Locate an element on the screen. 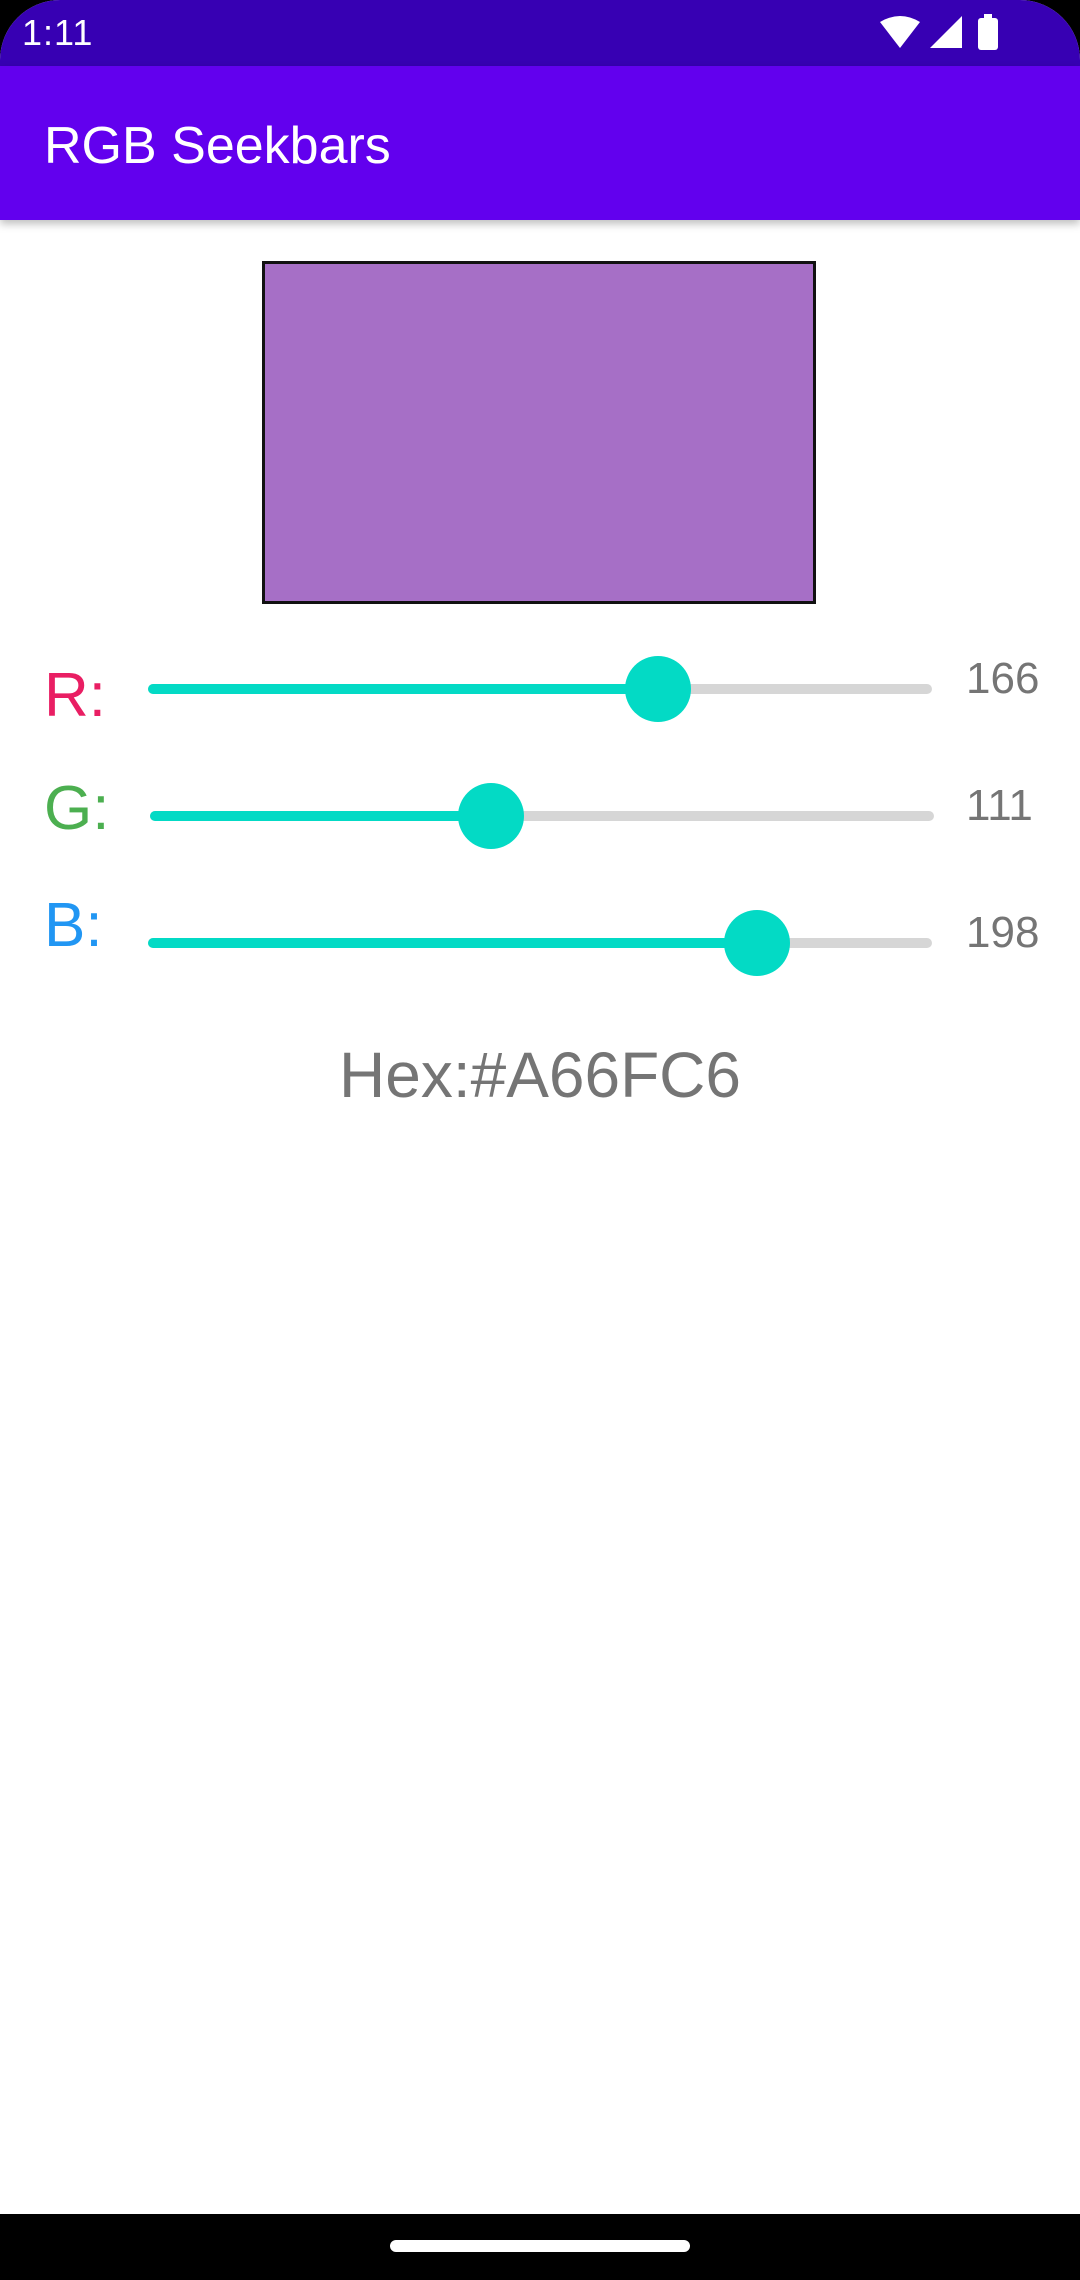 The image size is (1080, 2280). red-seekbar is located at coordinates (540, 689).